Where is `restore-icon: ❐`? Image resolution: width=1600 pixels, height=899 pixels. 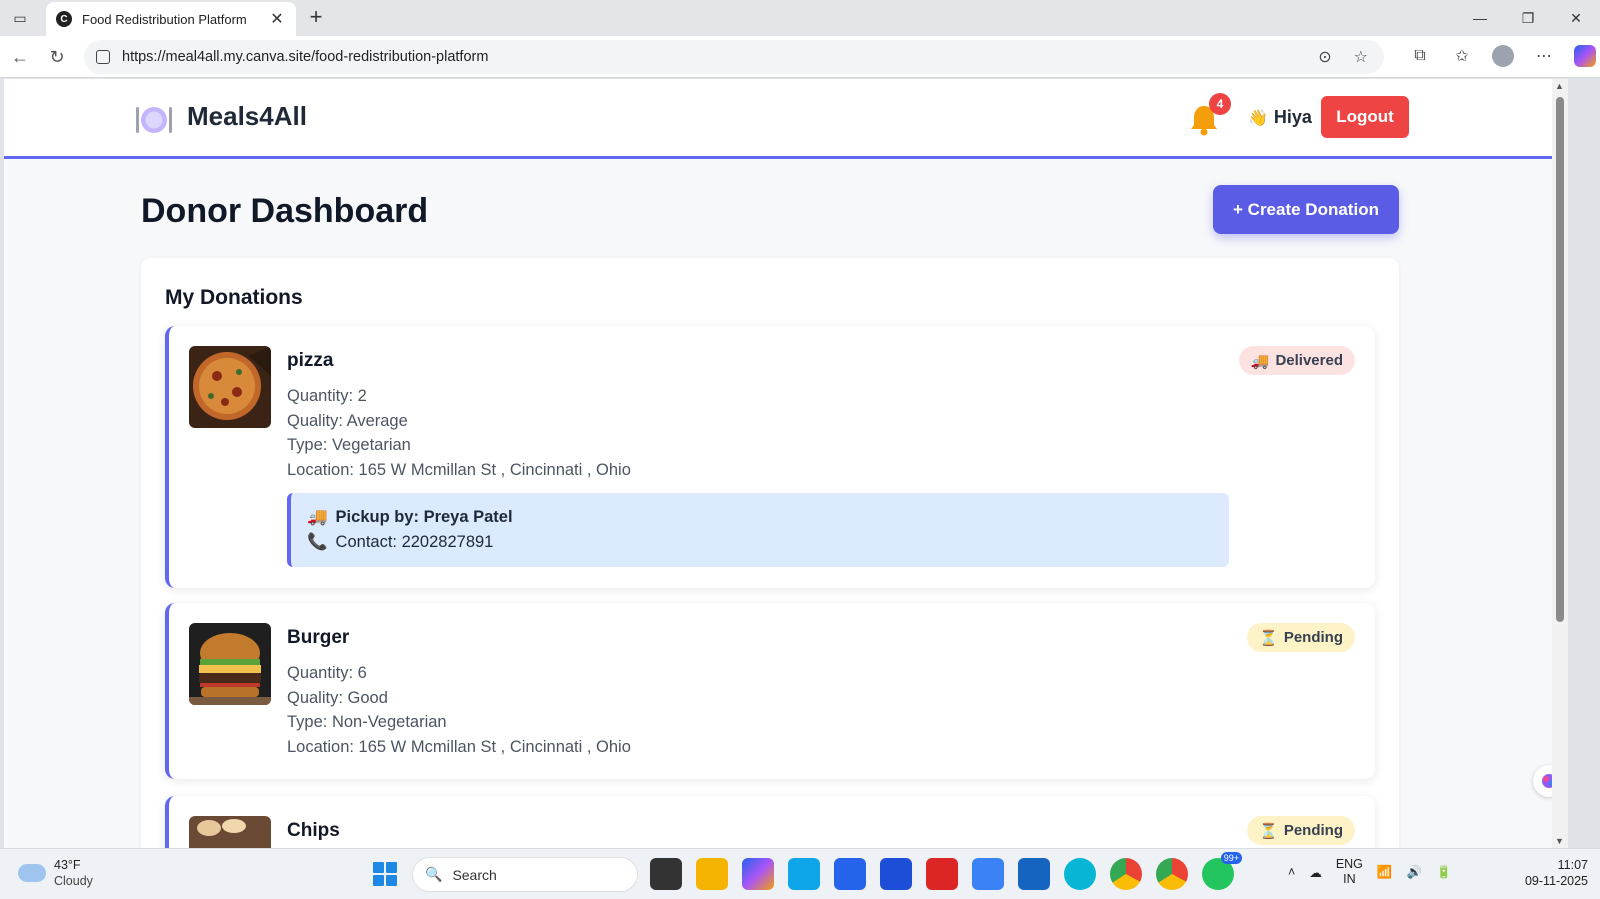 restore-icon: ❐ is located at coordinates (1528, 18).